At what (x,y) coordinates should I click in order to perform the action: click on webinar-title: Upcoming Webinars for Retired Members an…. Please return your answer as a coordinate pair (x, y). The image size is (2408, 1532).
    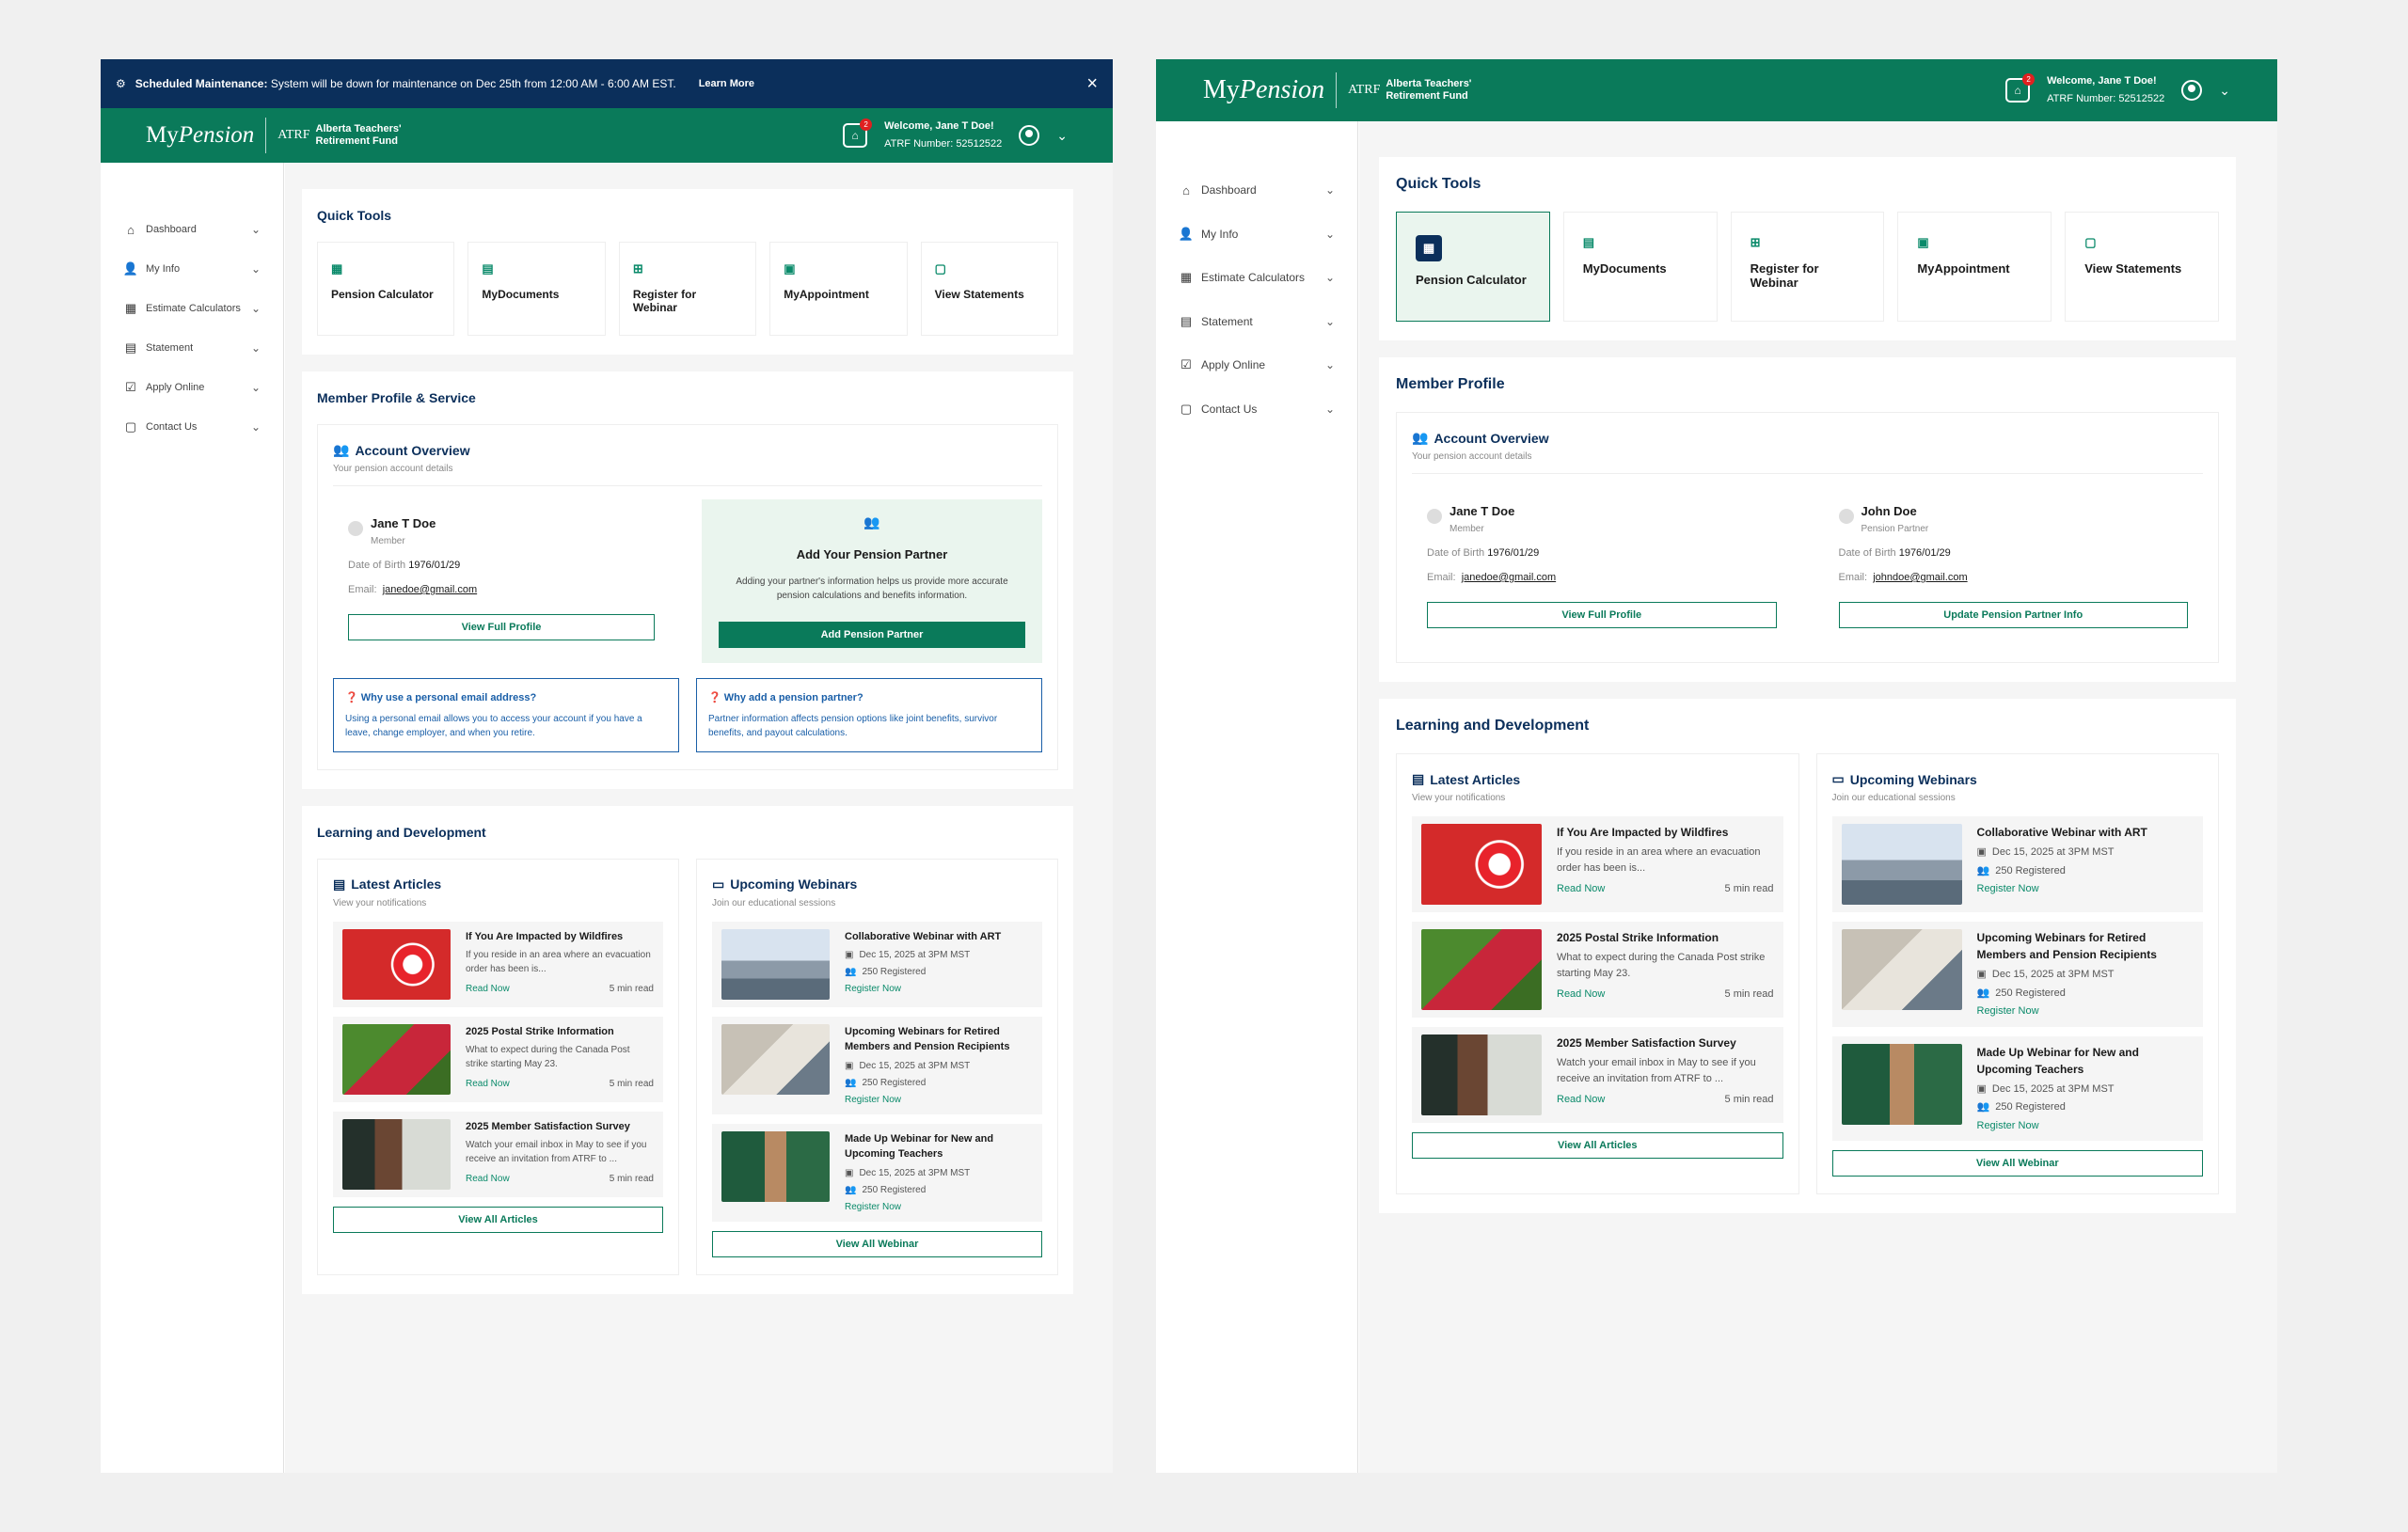
    Looking at the image, I should click on (2067, 946).